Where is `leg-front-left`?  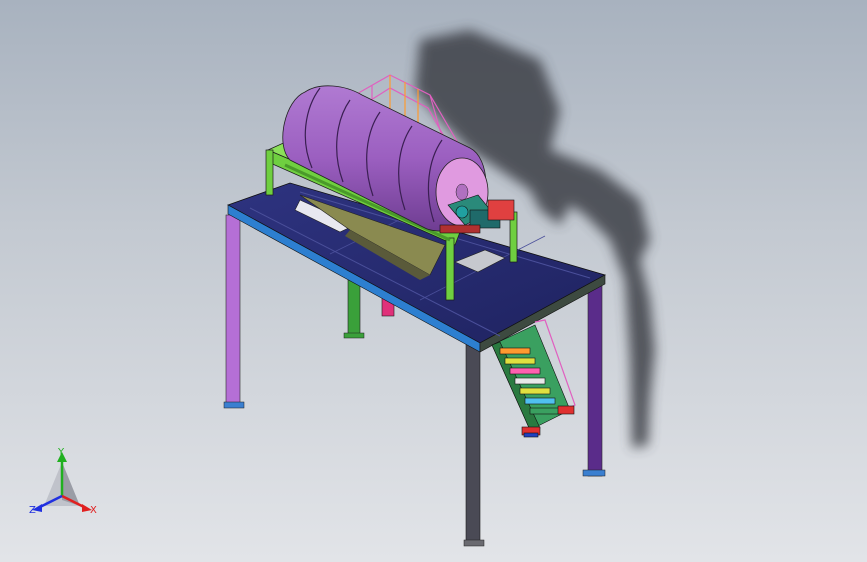
leg-front-left is located at coordinates (473, 442).